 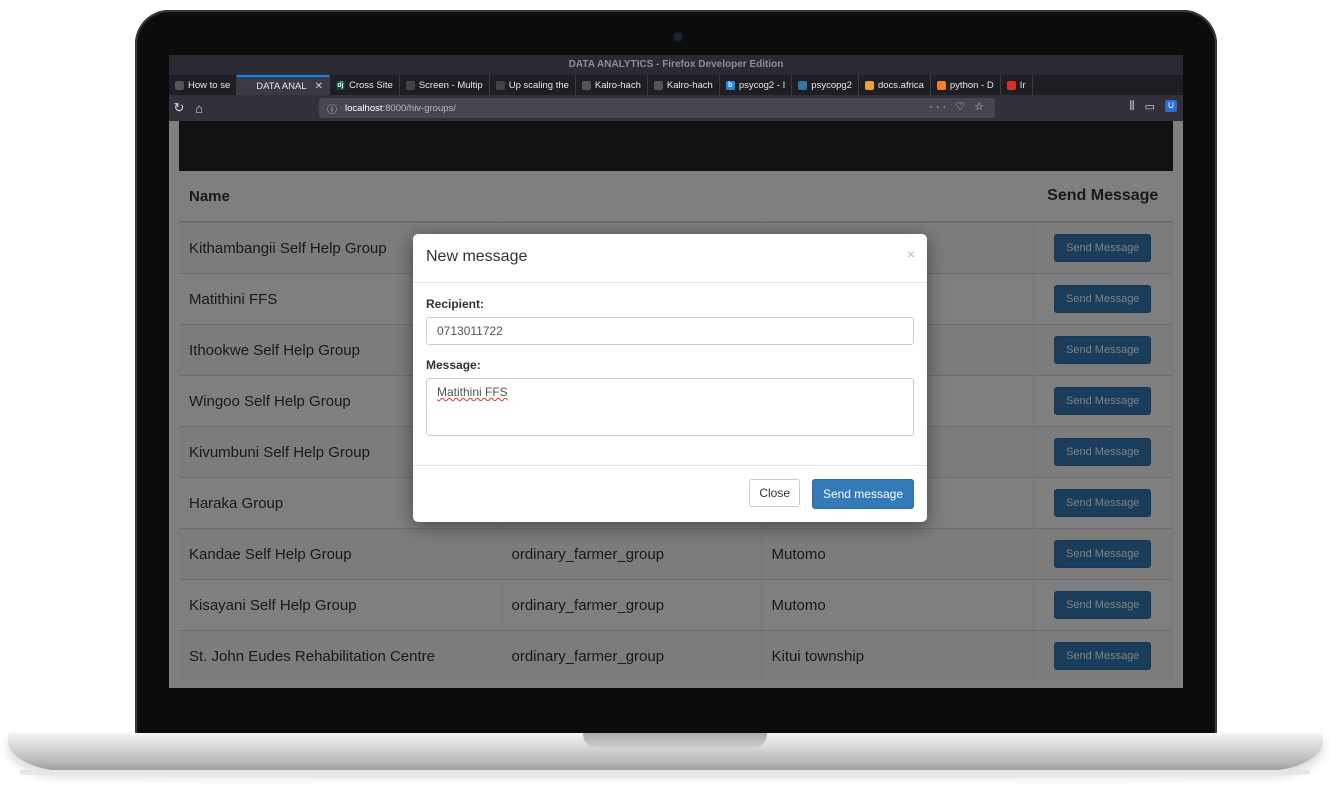 I want to click on tab-label: Screen - Multip, so click(x=450, y=85).